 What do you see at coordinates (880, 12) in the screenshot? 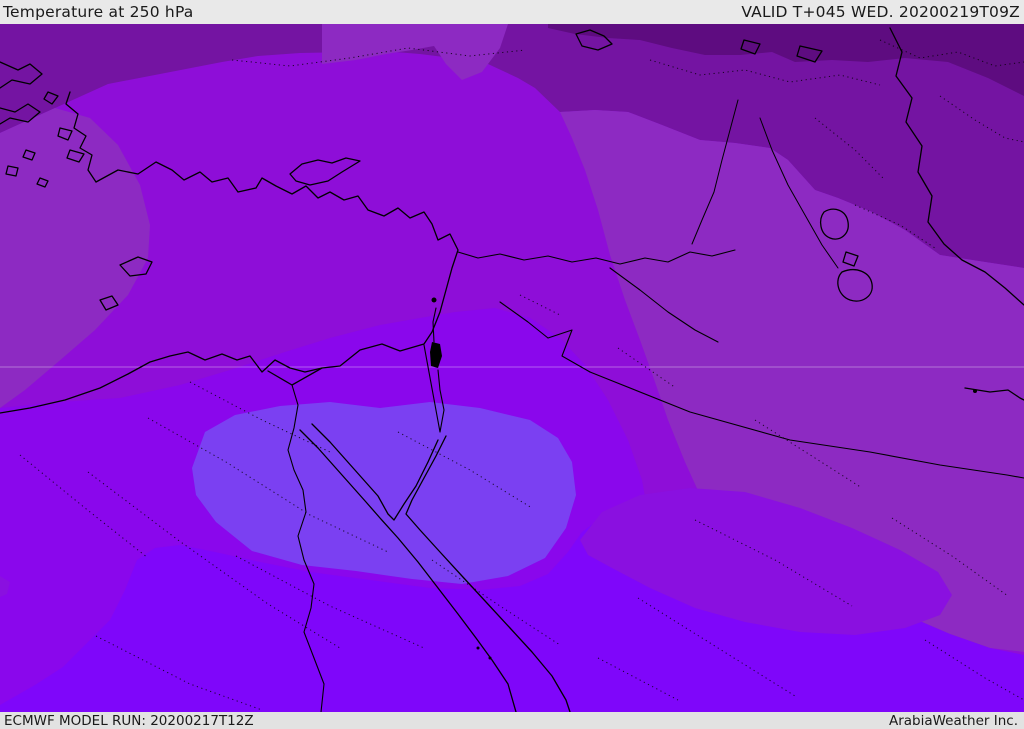
I see `valid-time-label: VALID T+045 WED. 20200219T09Z` at bounding box center [880, 12].